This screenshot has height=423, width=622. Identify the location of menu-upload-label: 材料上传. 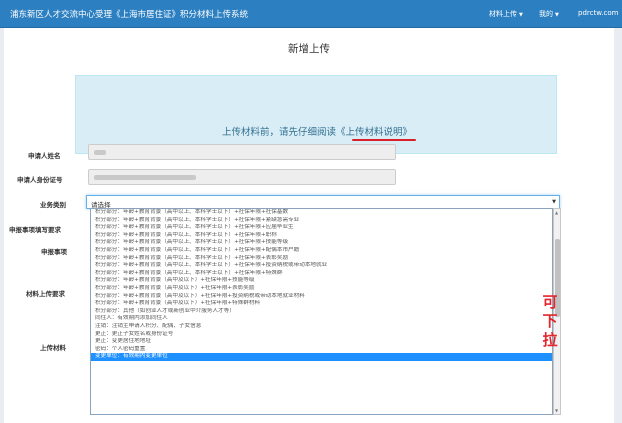
(503, 14).